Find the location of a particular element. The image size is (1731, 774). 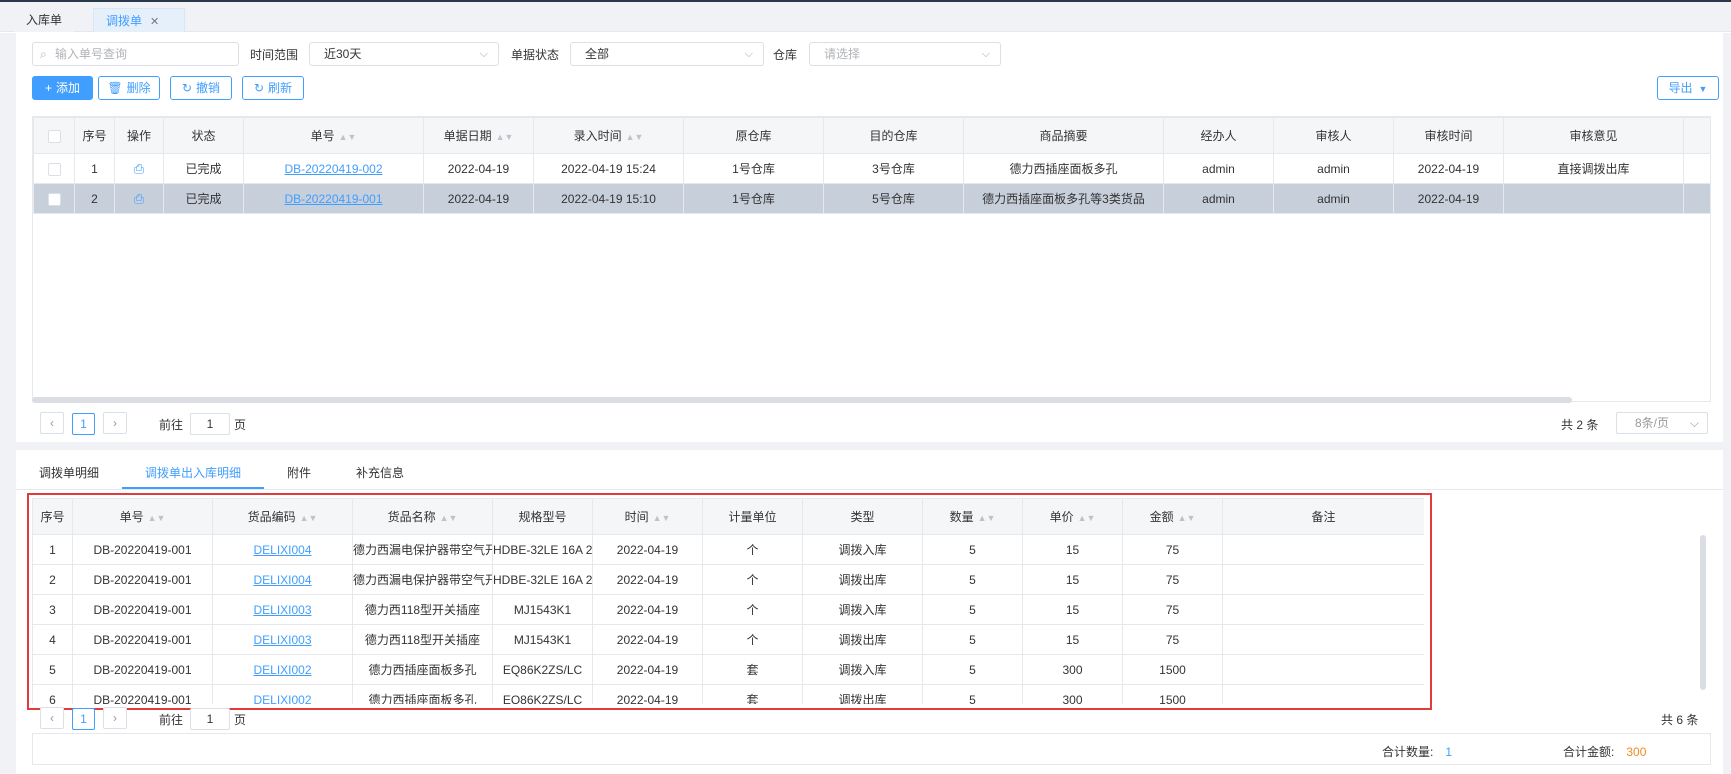

spec-cell: HDBE-32LE 16A 2P is located at coordinates (542, 549).